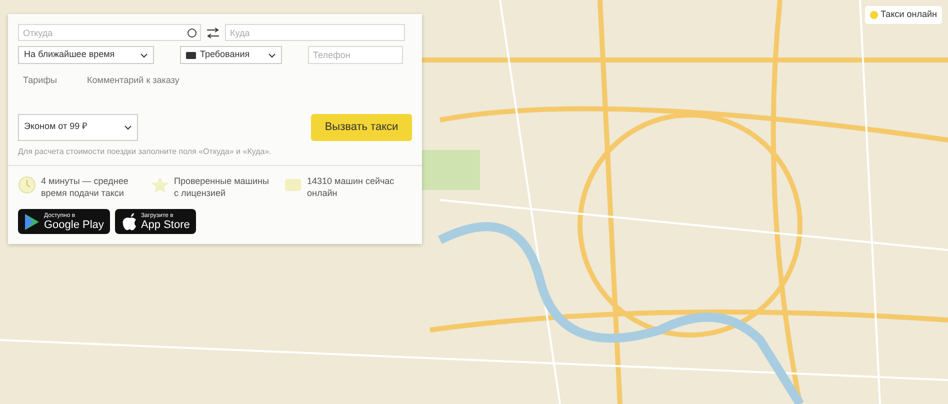  I want to click on phone-field: Телефон, so click(355, 55).